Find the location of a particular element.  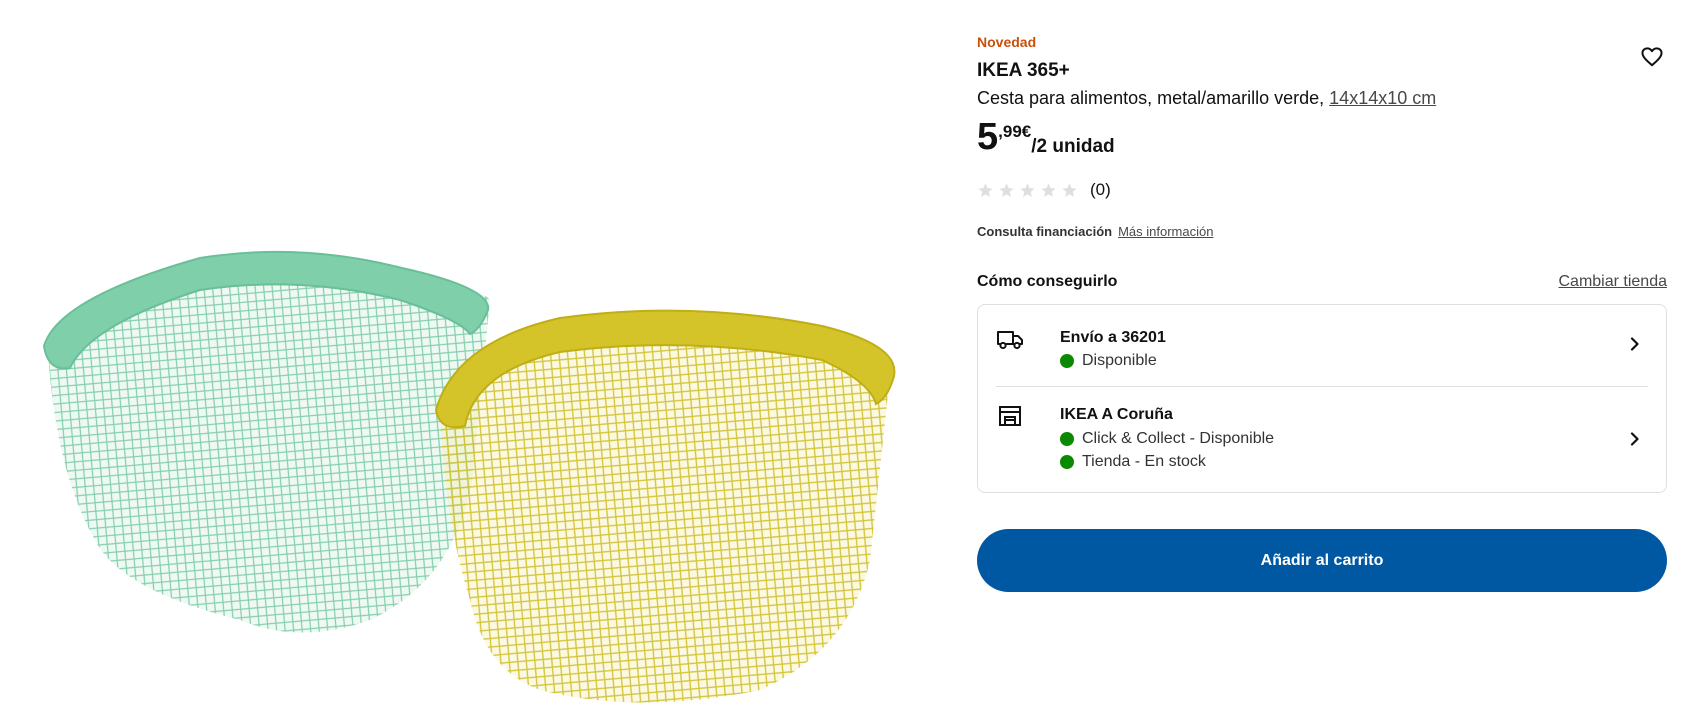

delivery-status: Disponible is located at coordinates (1108, 361).